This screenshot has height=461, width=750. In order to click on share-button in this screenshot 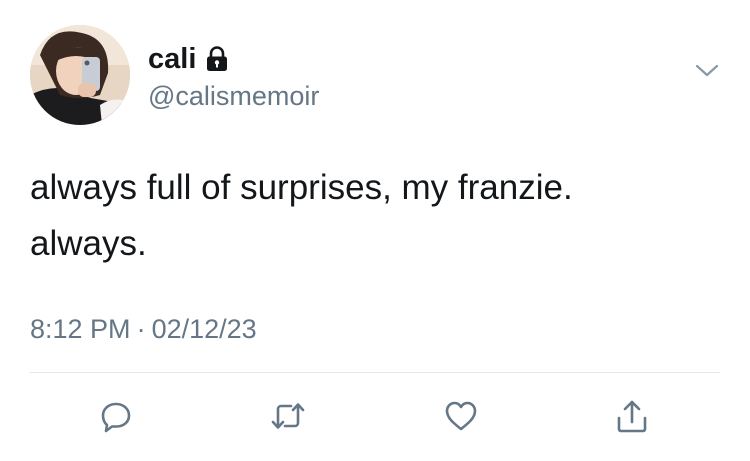, I will do `click(632, 416)`.